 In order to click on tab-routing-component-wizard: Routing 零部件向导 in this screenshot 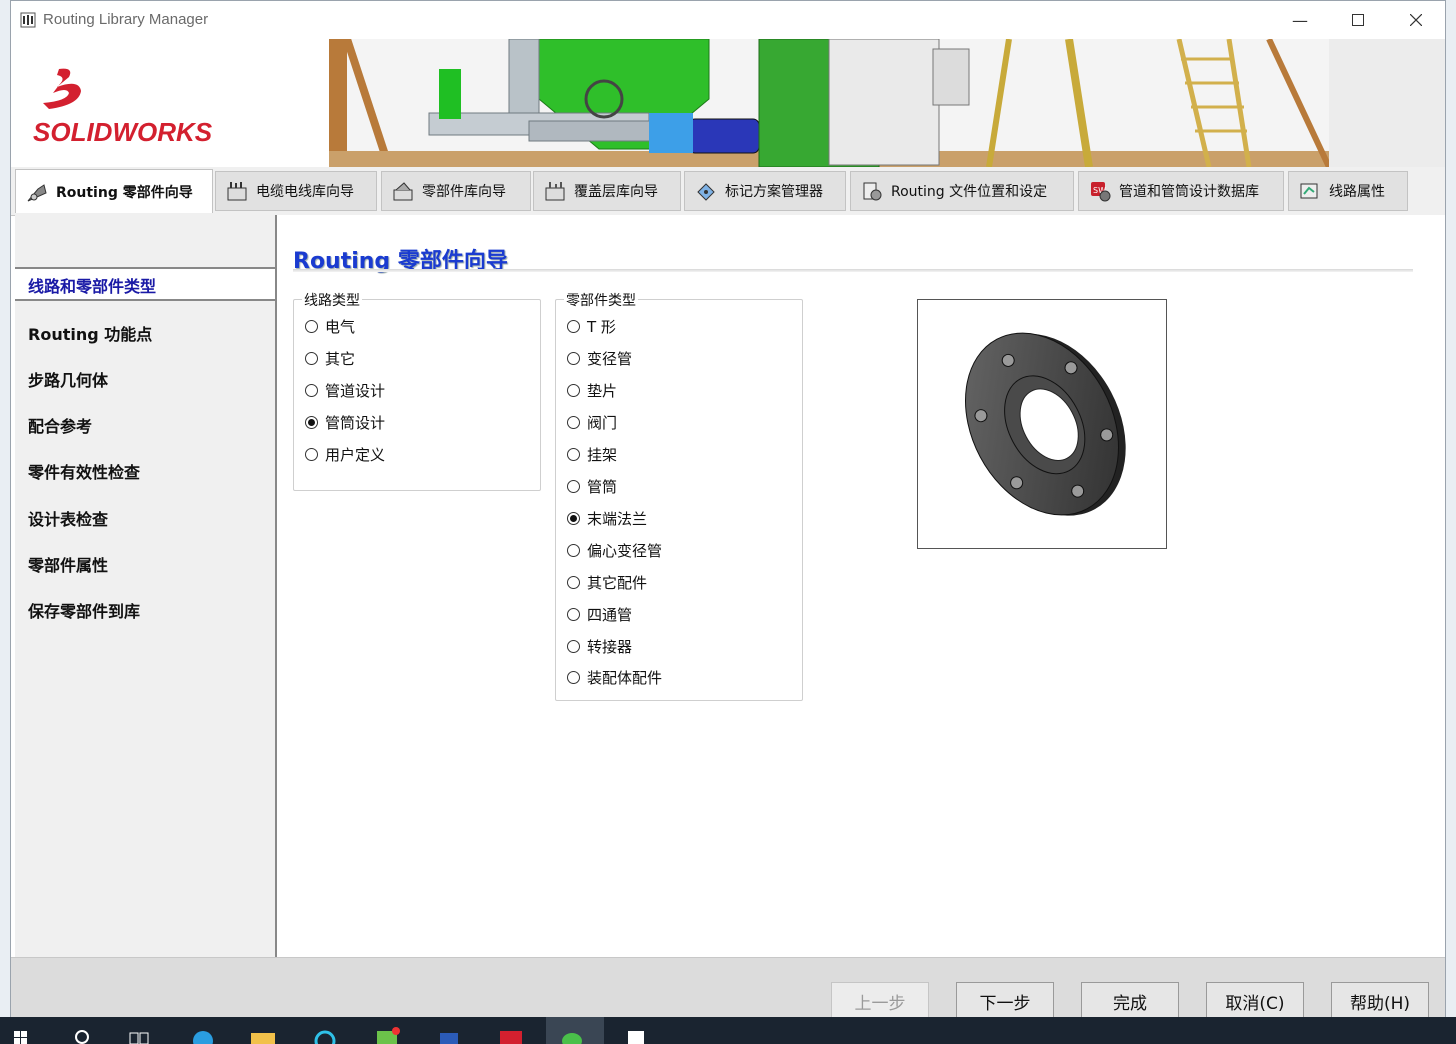, I will do `click(114, 191)`.